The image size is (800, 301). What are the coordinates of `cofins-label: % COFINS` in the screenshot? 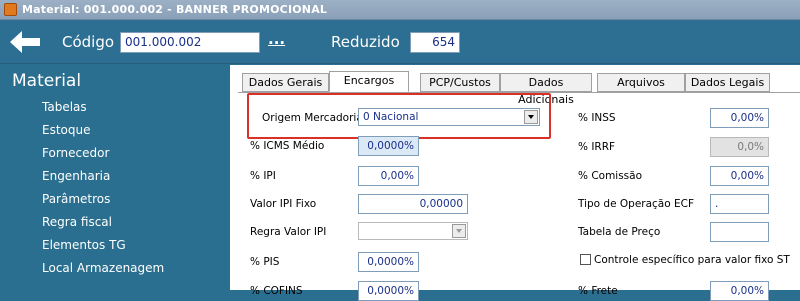 It's located at (276, 291).